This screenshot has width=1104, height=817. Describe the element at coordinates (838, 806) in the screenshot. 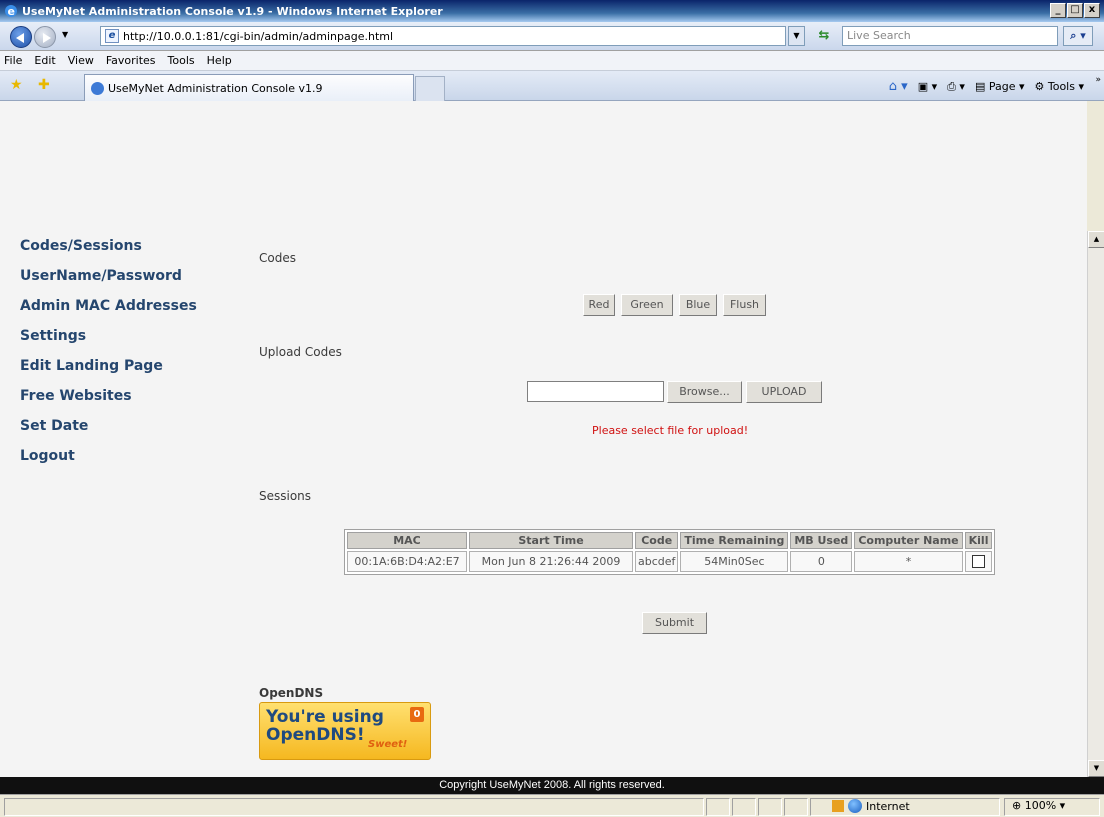

I see `protected-mode-icon` at that location.